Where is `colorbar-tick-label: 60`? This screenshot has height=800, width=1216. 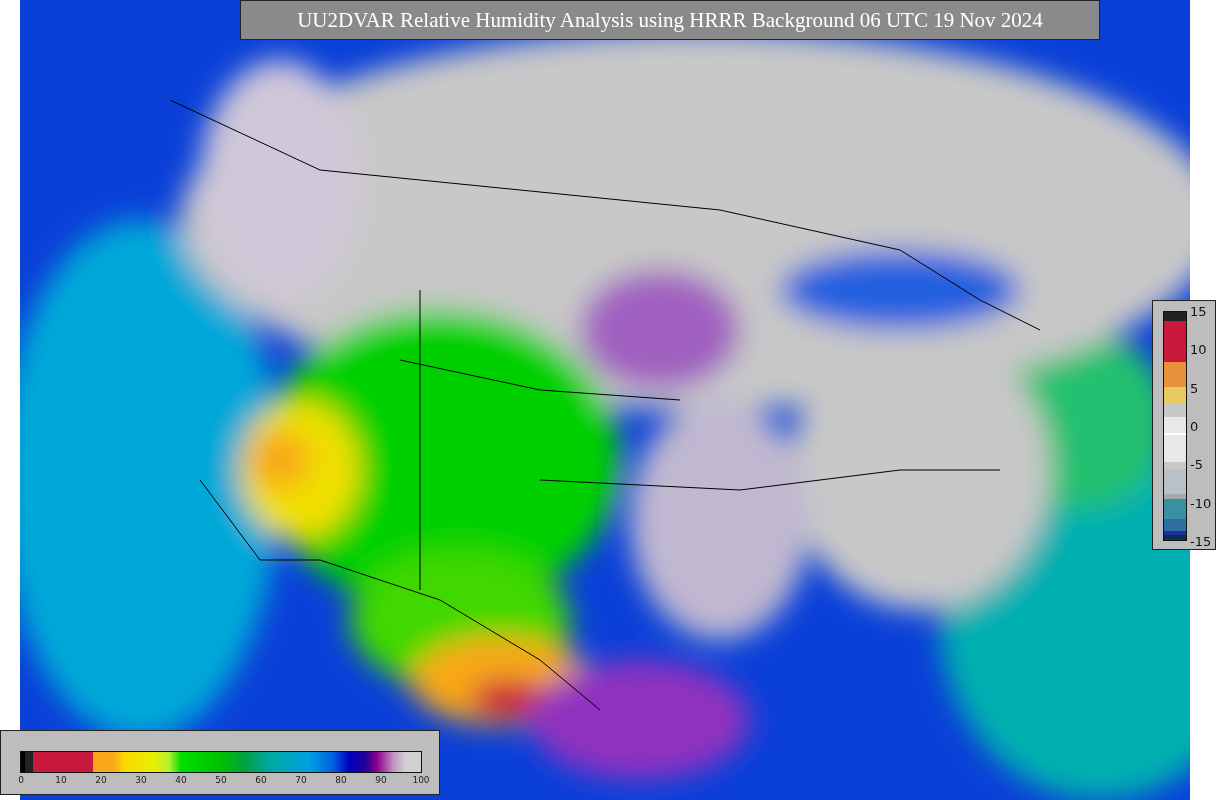 colorbar-tick-label: 60 is located at coordinates (261, 780).